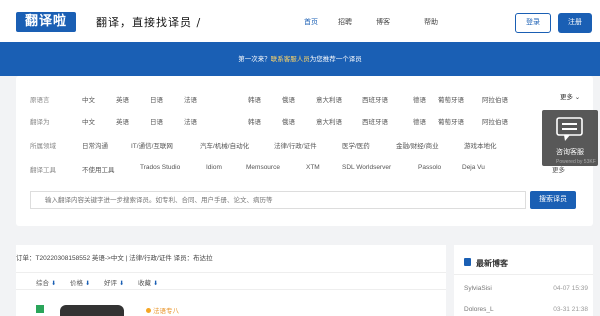 This screenshot has width=600, height=316. What do you see at coordinates (40, 309) in the screenshot?
I see `translator-flag-icon` at bounding box center [40, 309].